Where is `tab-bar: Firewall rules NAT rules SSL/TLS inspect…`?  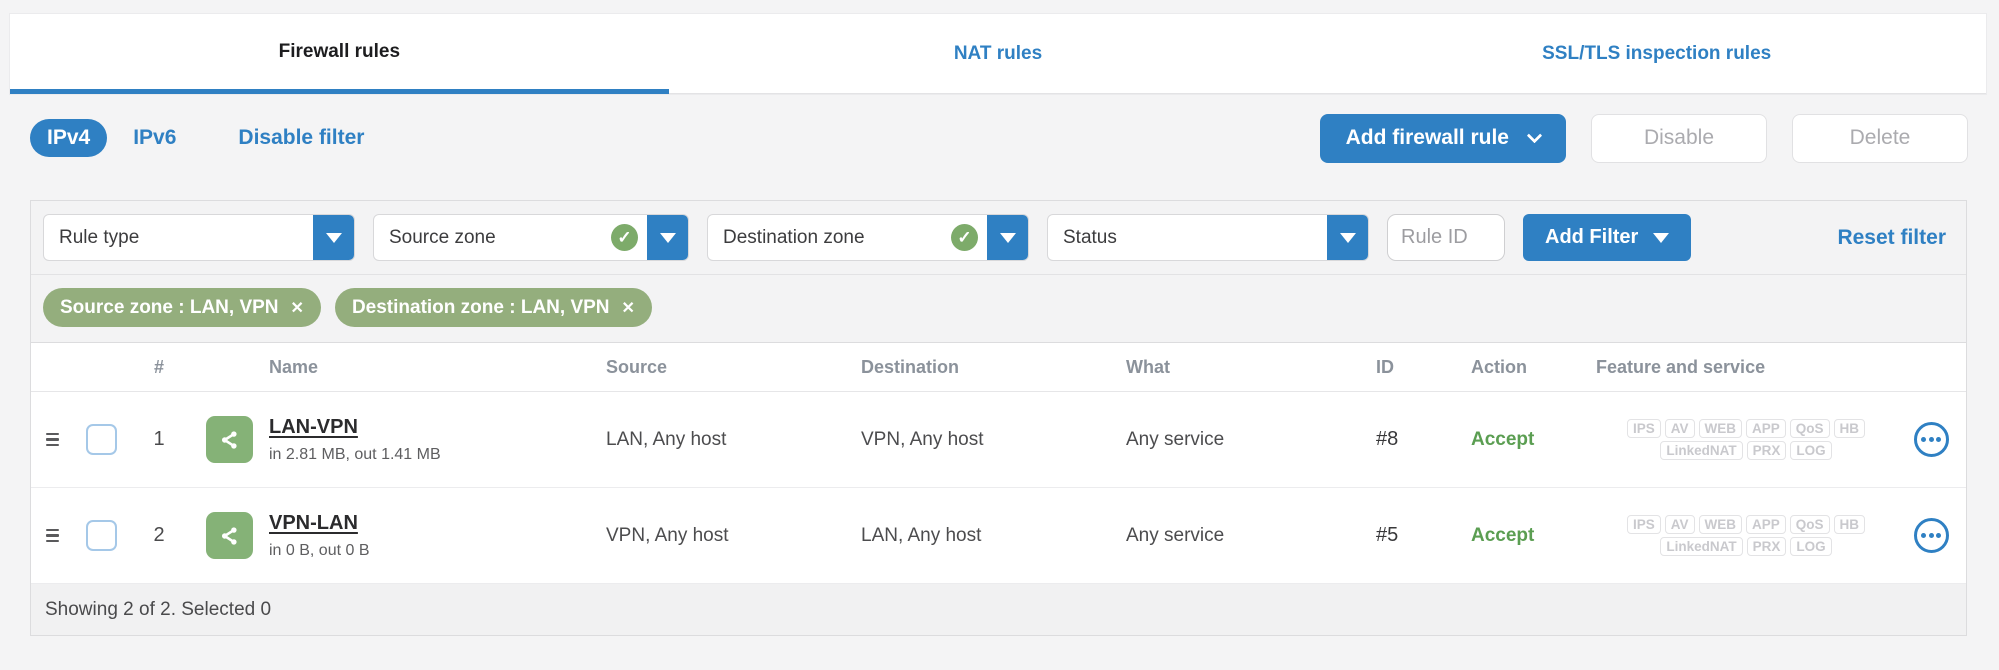
tab-bar: Firewall rules NAT rules SSL/TLS inspect… is located at coordinates (998, 54).